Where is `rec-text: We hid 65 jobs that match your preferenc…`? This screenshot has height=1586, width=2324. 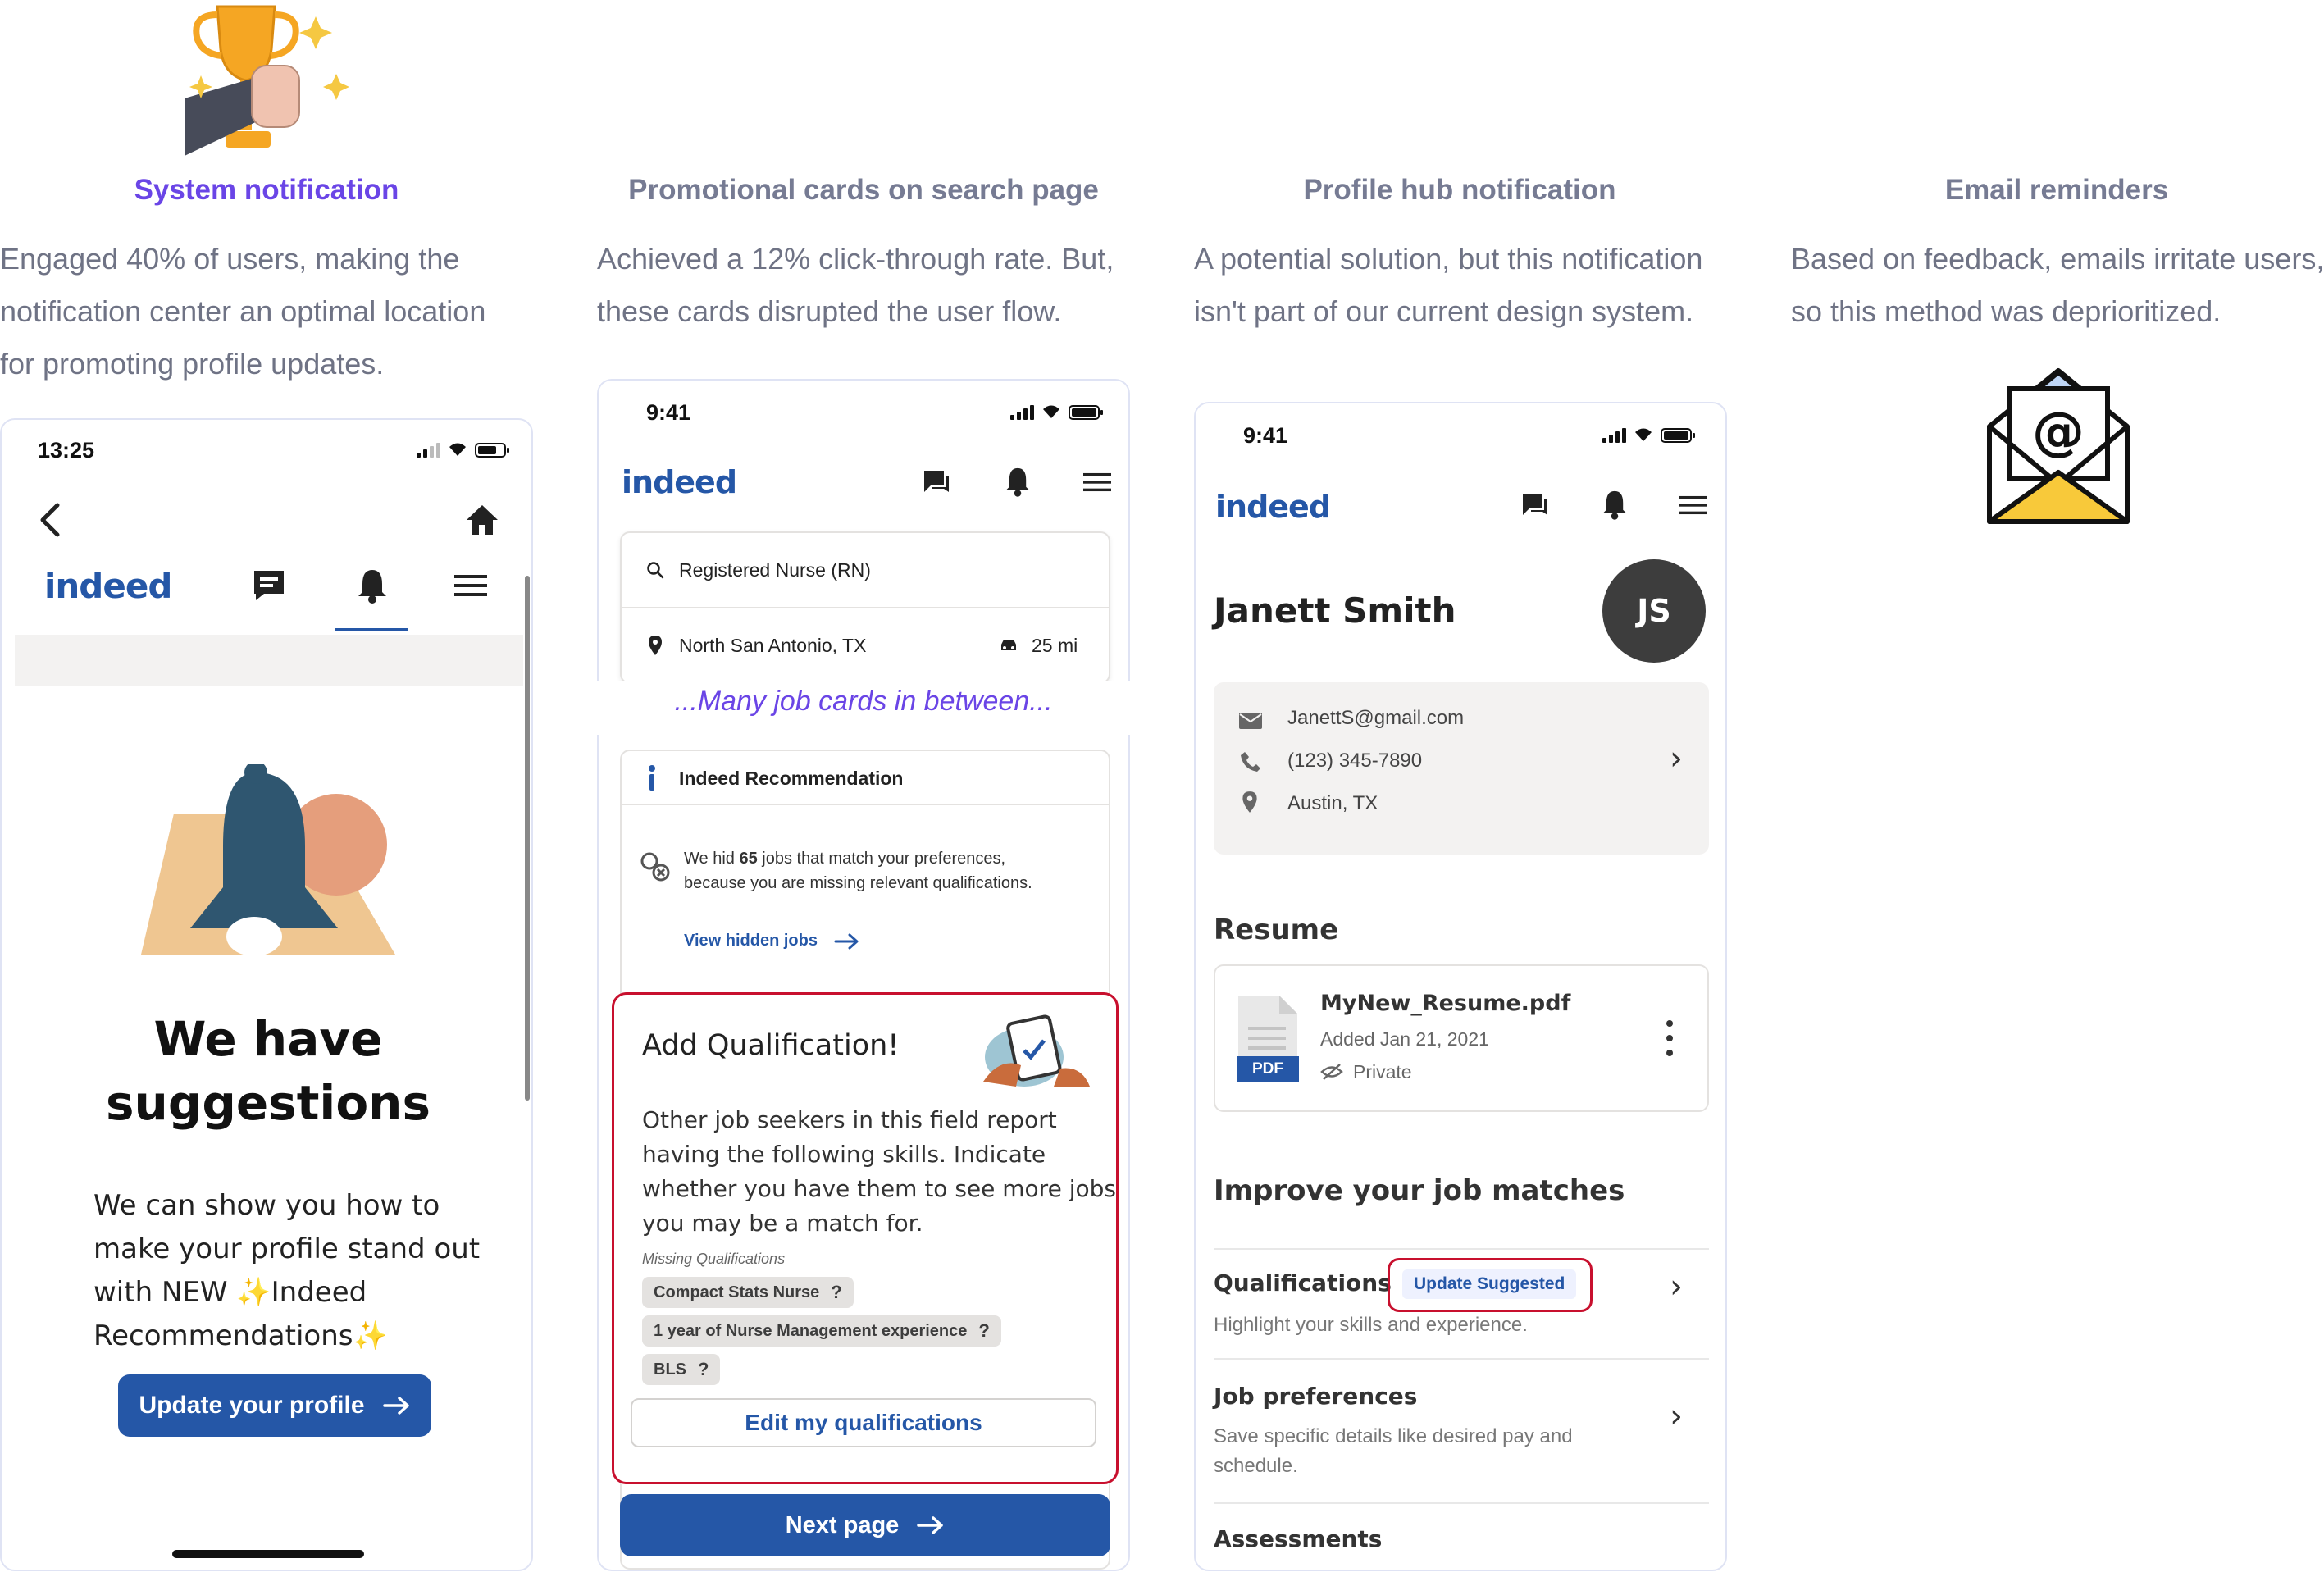 rec-text: We hid 65 jobs that match your preferenc… is located at coordinates (858, 871).